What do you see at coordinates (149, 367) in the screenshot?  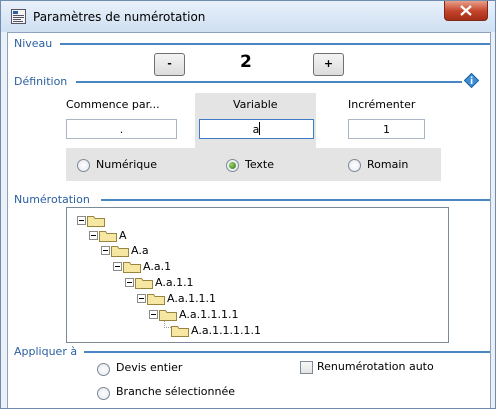 I see `radio-devis-entier-label: Devis entier` at bounding box center [149, 367].